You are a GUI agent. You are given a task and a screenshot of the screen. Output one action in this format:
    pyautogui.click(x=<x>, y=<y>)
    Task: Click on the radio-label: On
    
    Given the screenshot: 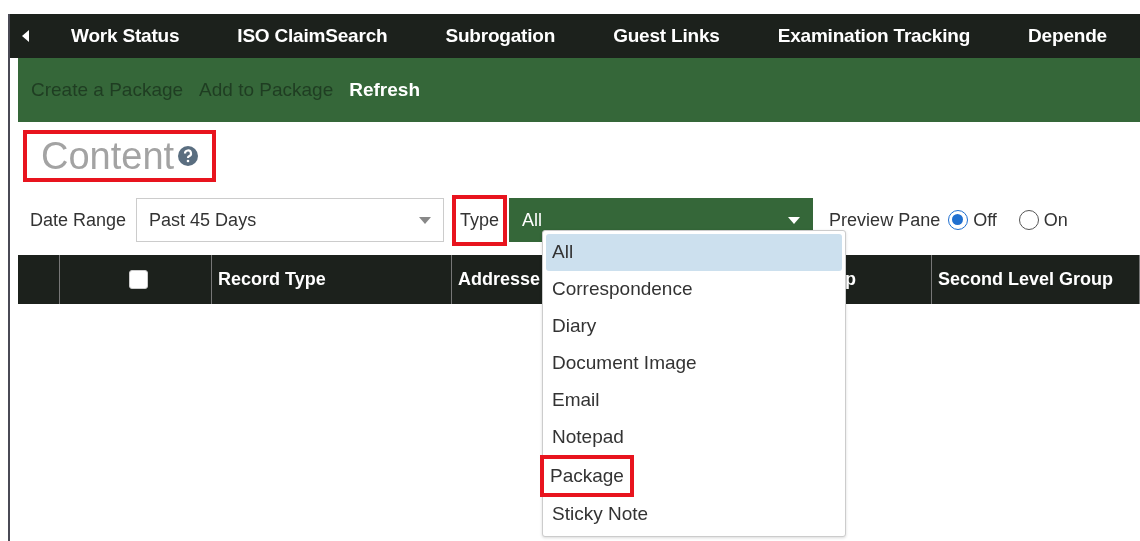 What is the action you would take?
    pyautogui.click(x=1055, y=220)
    